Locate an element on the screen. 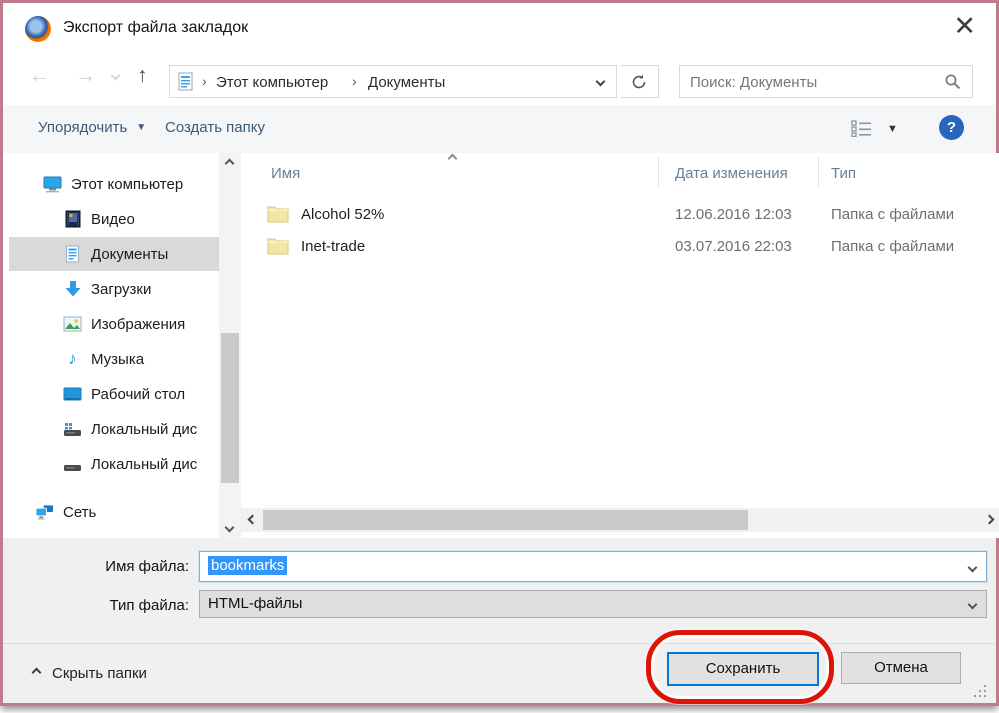  sidebar-item-local-disk-d: Локальный дис is located at coordinates (114, 464).